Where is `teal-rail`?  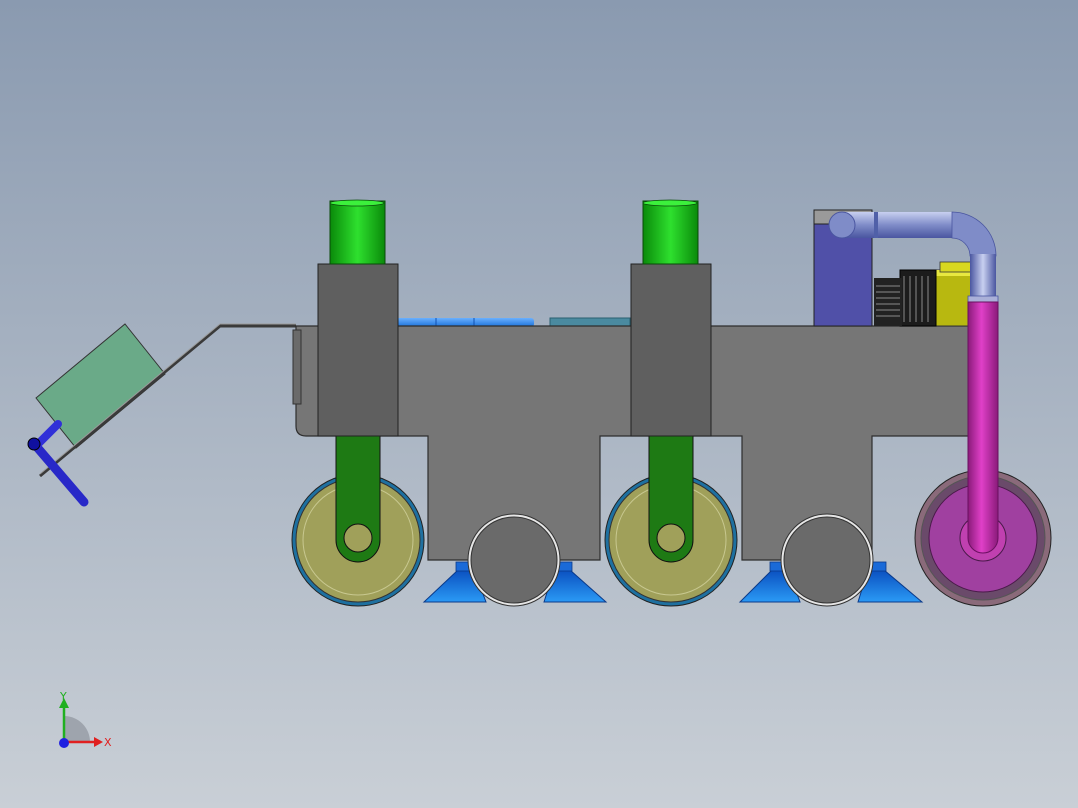
teal-rail is located at coordinates (590, 322).